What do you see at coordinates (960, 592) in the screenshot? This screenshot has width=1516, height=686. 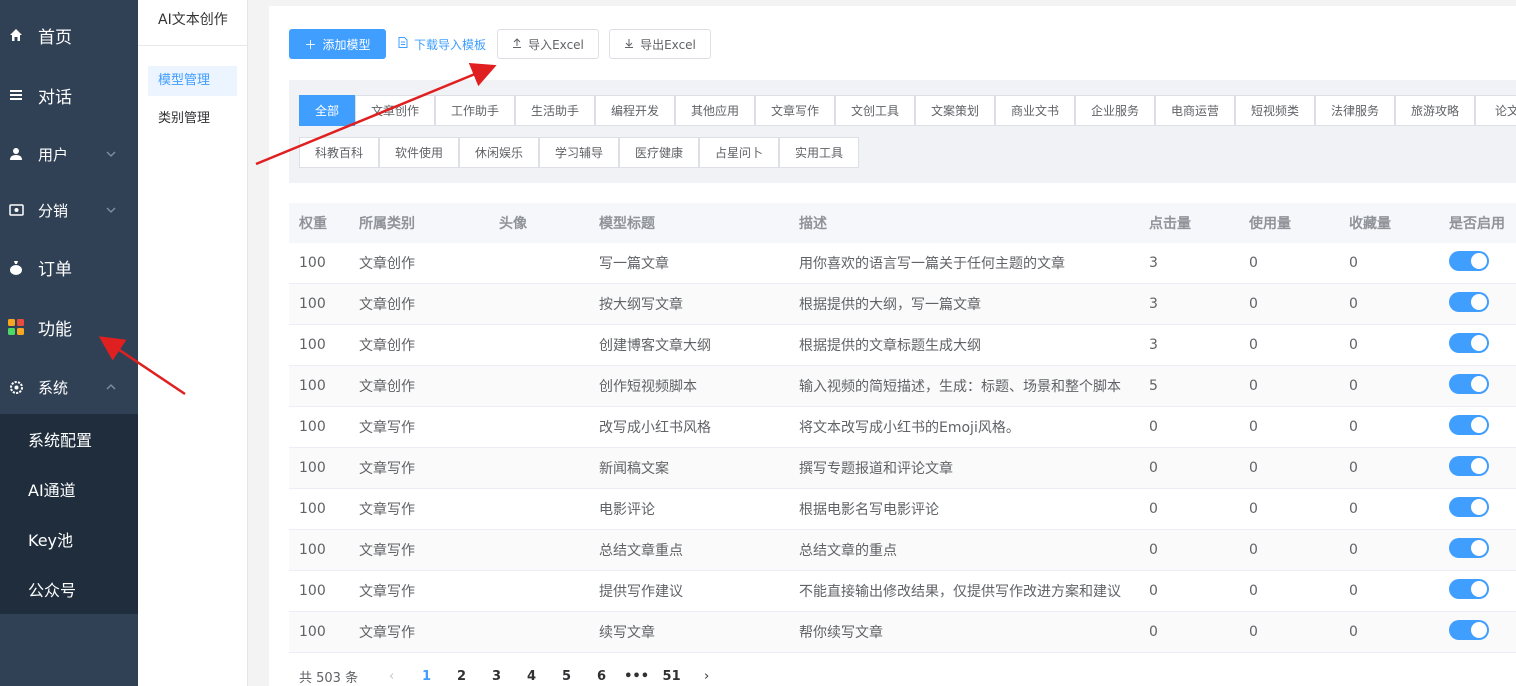 I see `description-cell: 不能直接输出修改结果，仅提供写作改进方案和建议` at bounding box center [960, 592].